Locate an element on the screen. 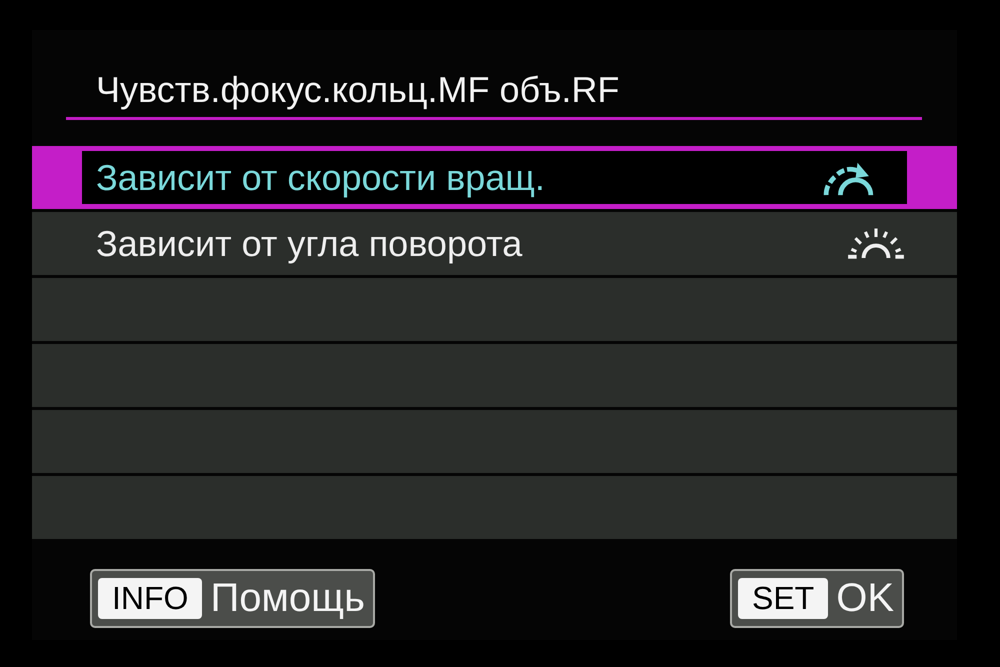 This screenshot has width=1000, height=667. key-hint-button: SET OK is located at coordinates (817, 598).